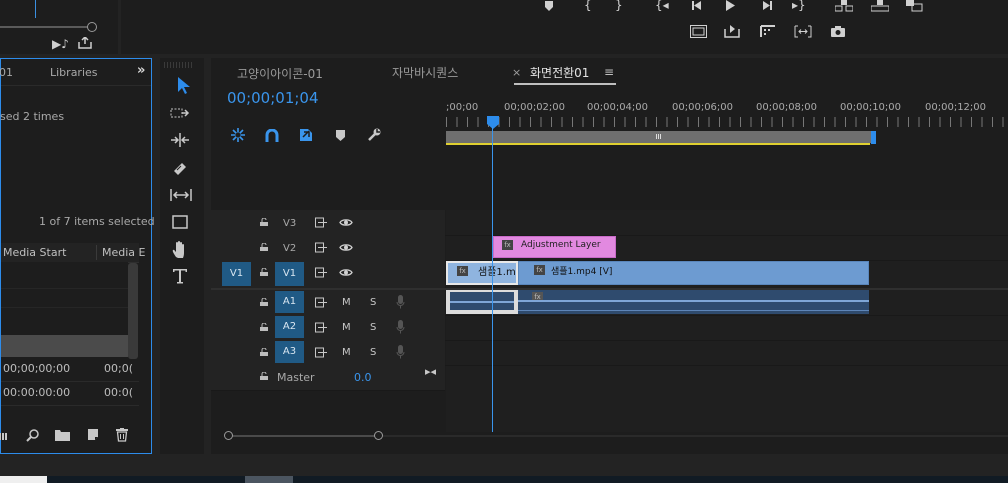 The width and height of the screenshot is (1008, 483). What do you see at coordinates (34, 252) in the screenshot?
I see `column-media-start: Media Start` at bounding box center [34, 252].